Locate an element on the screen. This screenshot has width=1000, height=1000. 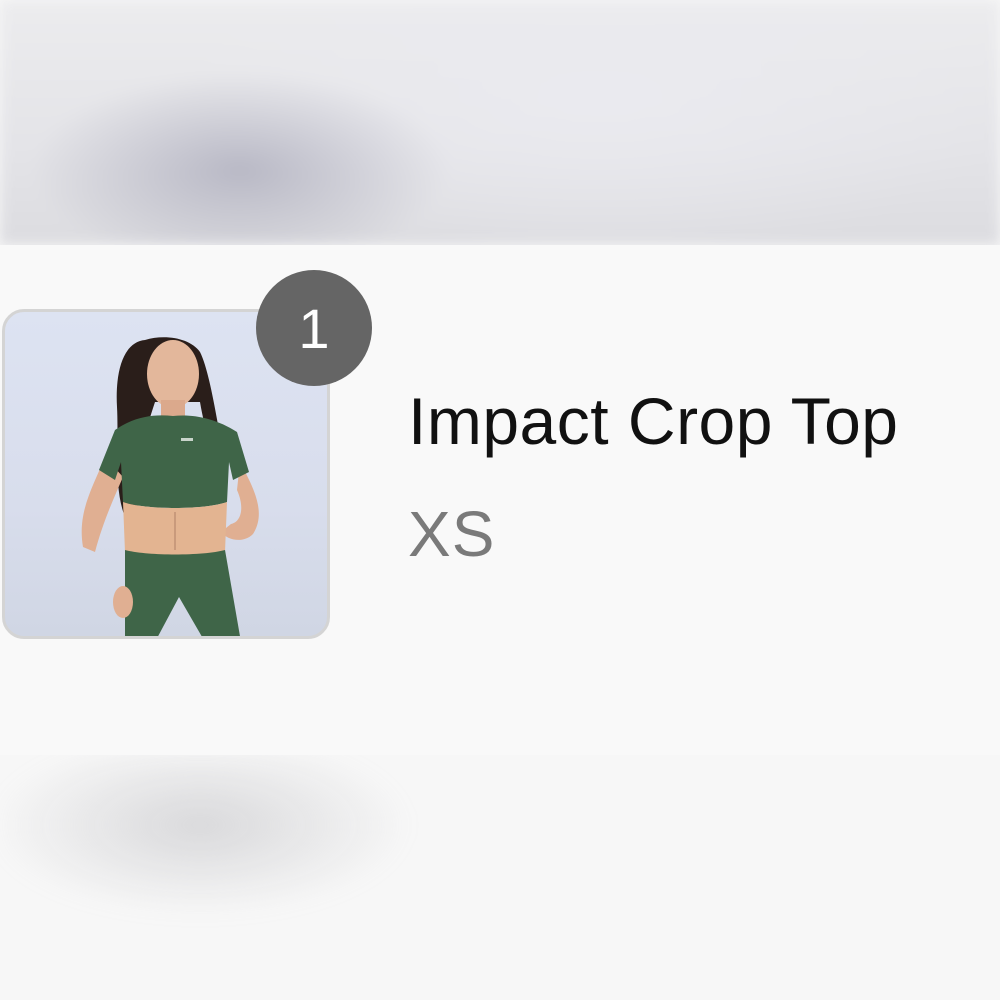
quantity-label: 1 is located at coordinates (314, 328).